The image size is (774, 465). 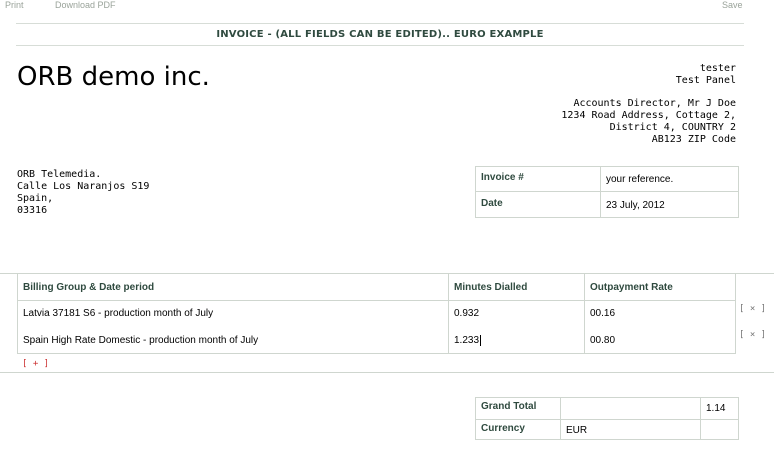 I want to click on currency-label: Currency, so click(x=503, y=428).